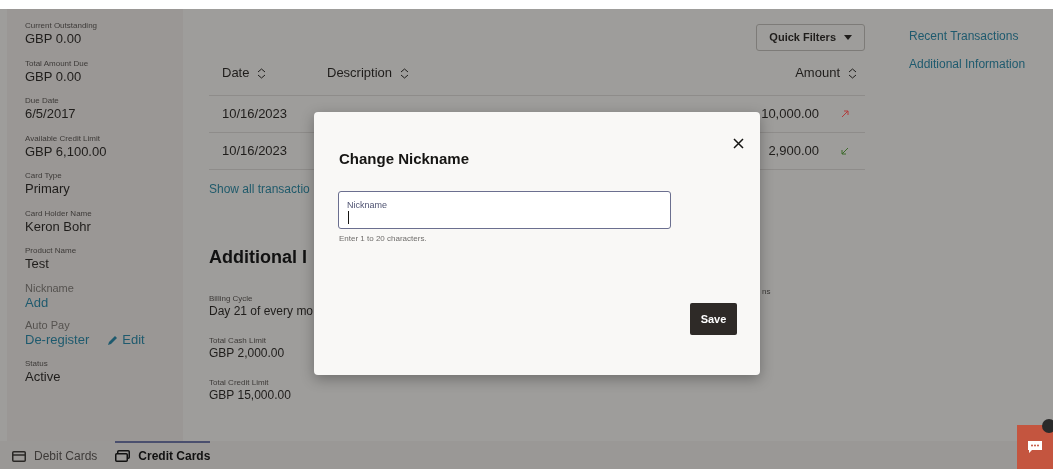 The image size is (1053, 469). Describe the element at coordinates (57, 63) in the screenshot. I see `field-label: Total Amount Due` at that location.